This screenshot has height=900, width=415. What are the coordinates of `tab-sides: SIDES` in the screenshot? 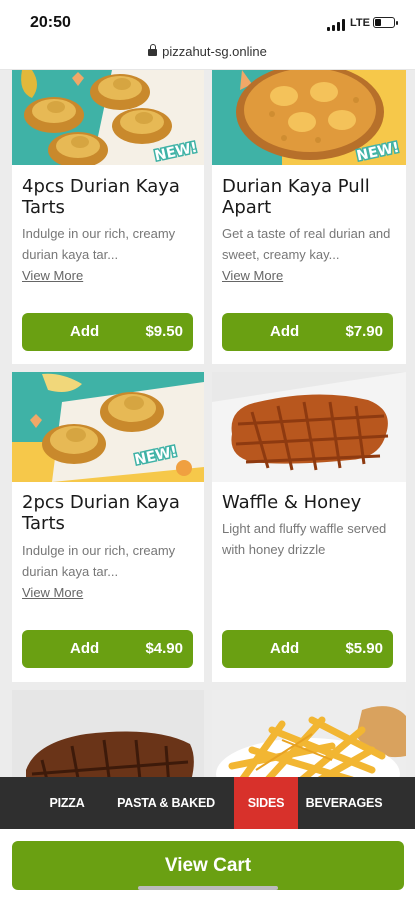 It's located at (266, 803).